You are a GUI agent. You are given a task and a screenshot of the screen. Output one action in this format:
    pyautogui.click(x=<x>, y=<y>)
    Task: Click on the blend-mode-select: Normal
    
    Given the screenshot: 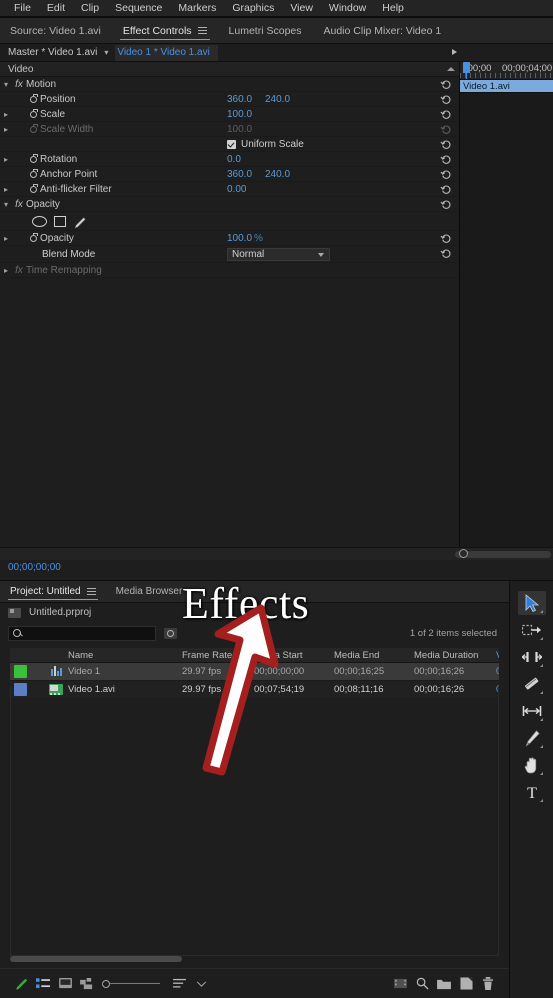 What is the action you would take?
    pyautogui.click(x=278, y=254)
    